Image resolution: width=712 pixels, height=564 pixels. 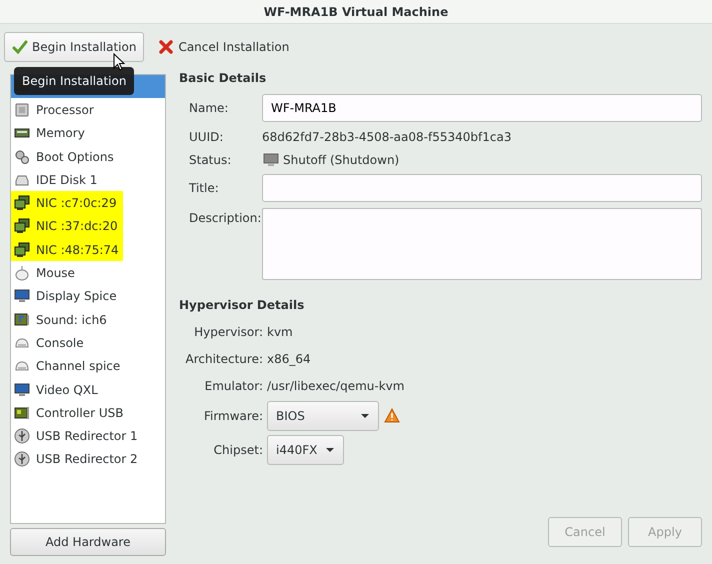 I want to click on hardware-list-item: Channel spice, so click(x=88, y=366).